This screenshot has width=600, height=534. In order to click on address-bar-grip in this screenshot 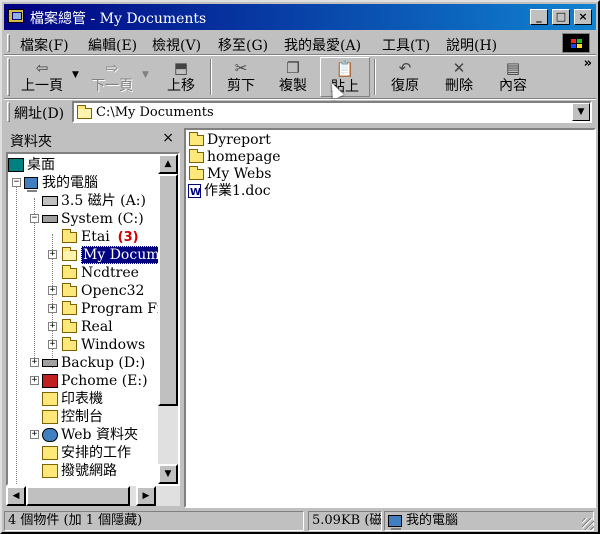, I will do `click(8, 112)`.